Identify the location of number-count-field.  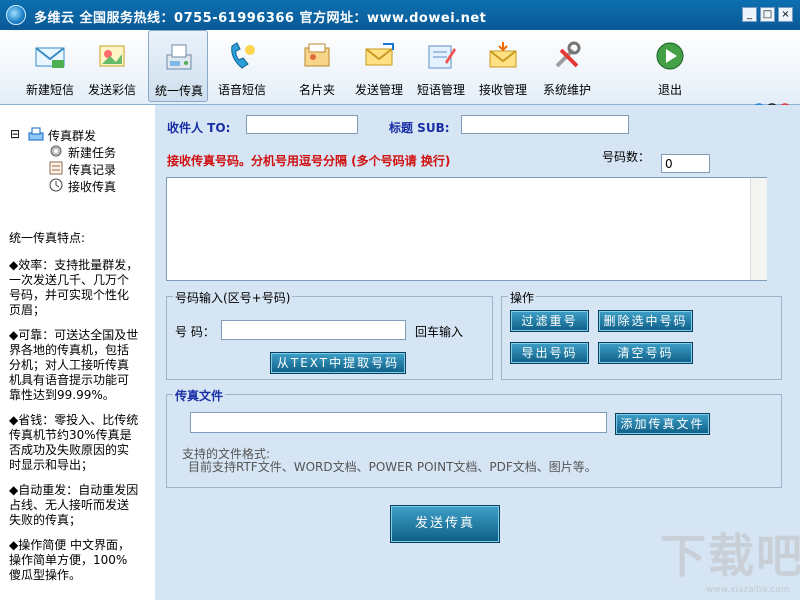
(685, 163).